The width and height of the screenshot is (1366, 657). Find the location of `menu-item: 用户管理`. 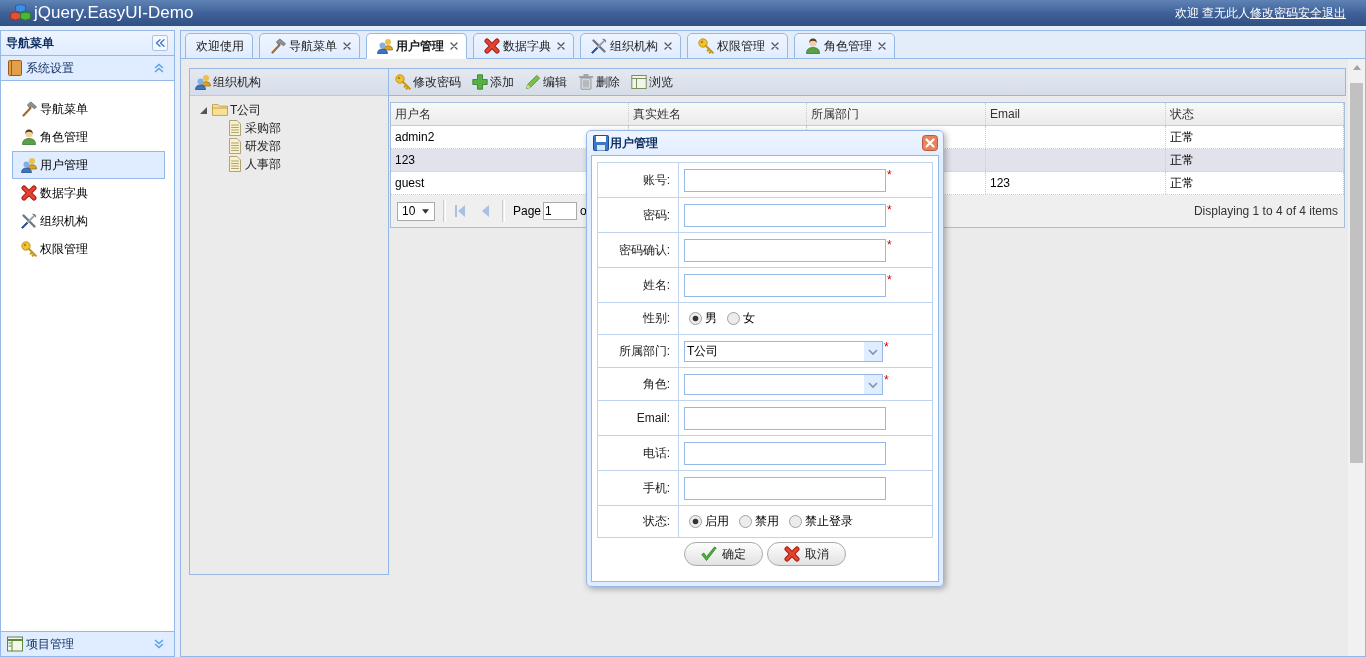

menu-item: 用户管理 is located at coordinates (88, 165).